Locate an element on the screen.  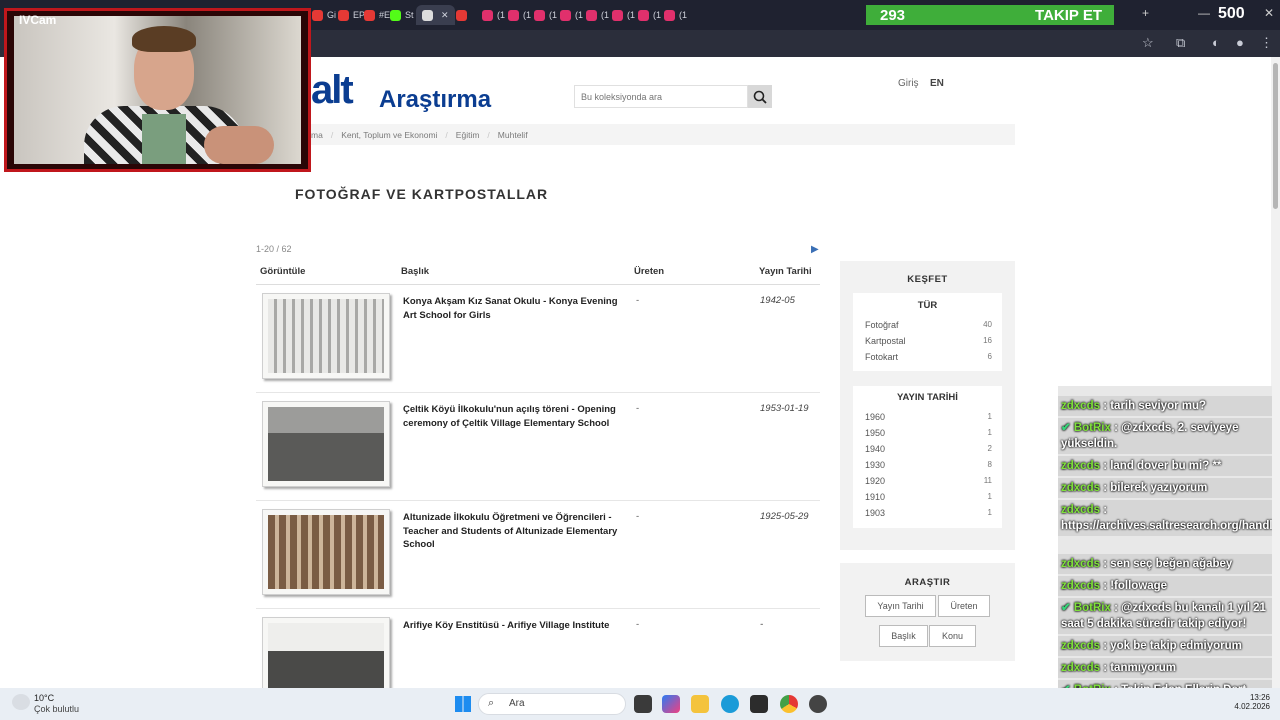
new-tab-icon: + is located at coordinates (1145, 13).